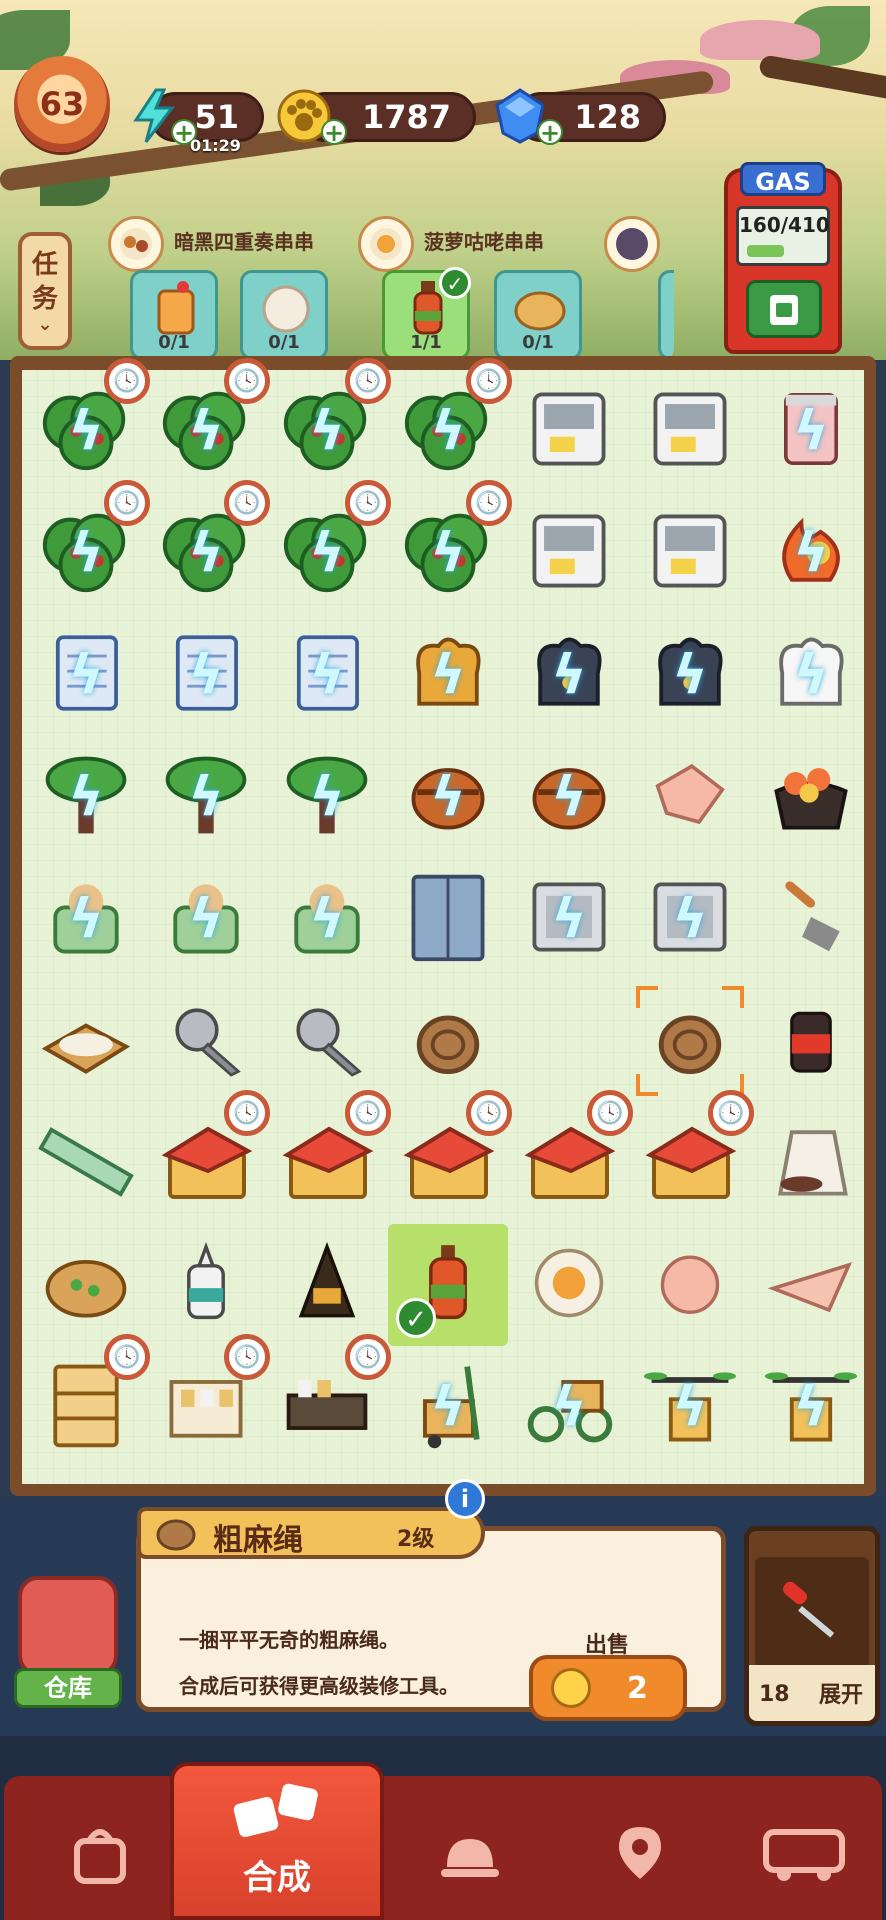 The height and width of the screenshot is (1920, 886). I want to click on order-item: ✓ 1/1, so click(426, 313).